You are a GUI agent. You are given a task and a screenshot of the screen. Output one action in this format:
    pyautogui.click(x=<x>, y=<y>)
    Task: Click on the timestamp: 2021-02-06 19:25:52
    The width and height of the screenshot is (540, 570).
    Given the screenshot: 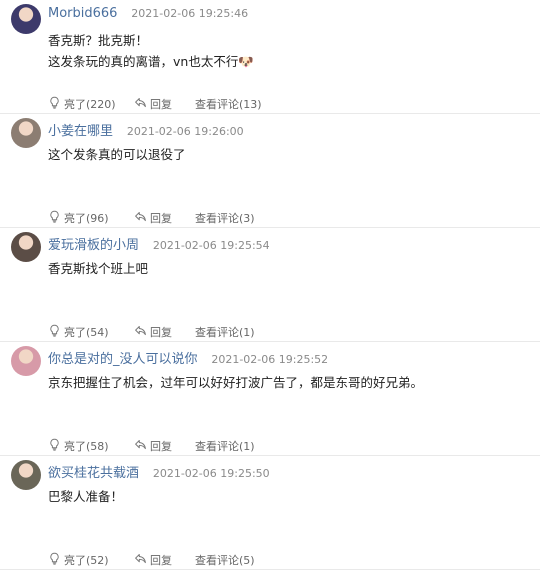 What is the action you would take?
    pyautogui.click(x=270, y=359)
    